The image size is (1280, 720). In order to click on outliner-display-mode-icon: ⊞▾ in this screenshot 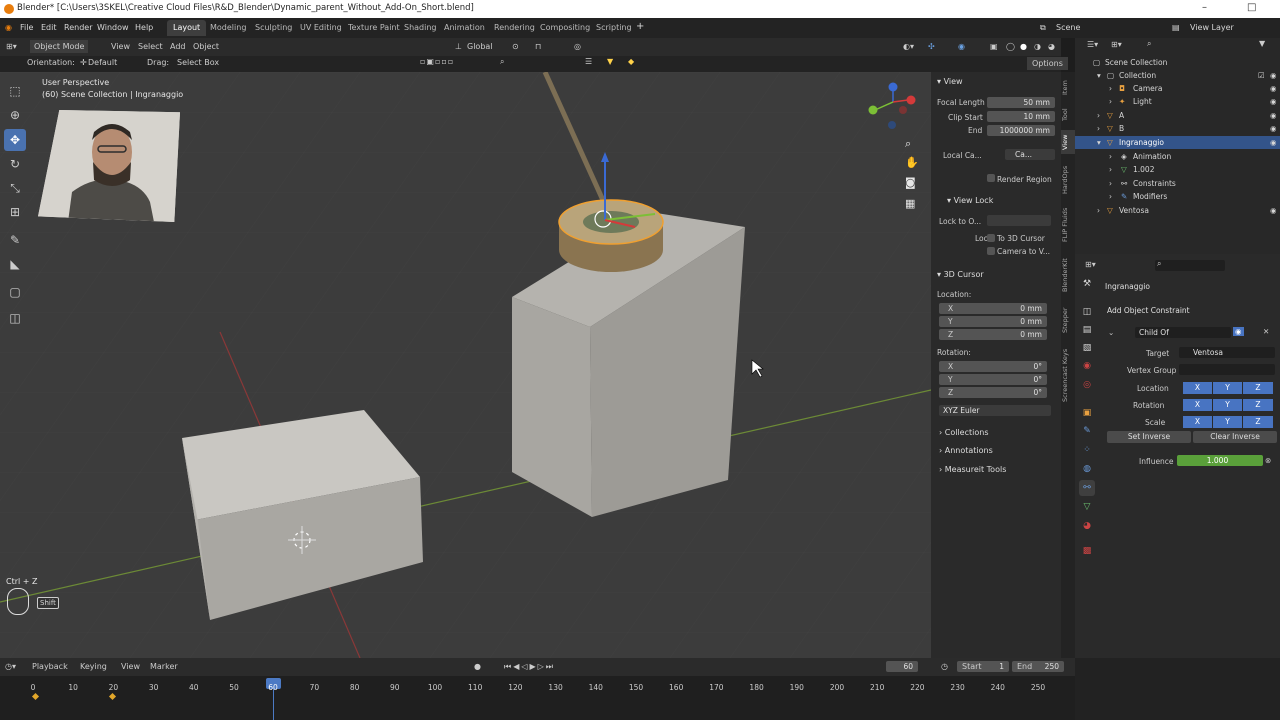, I will do `click(1116, 44)`.